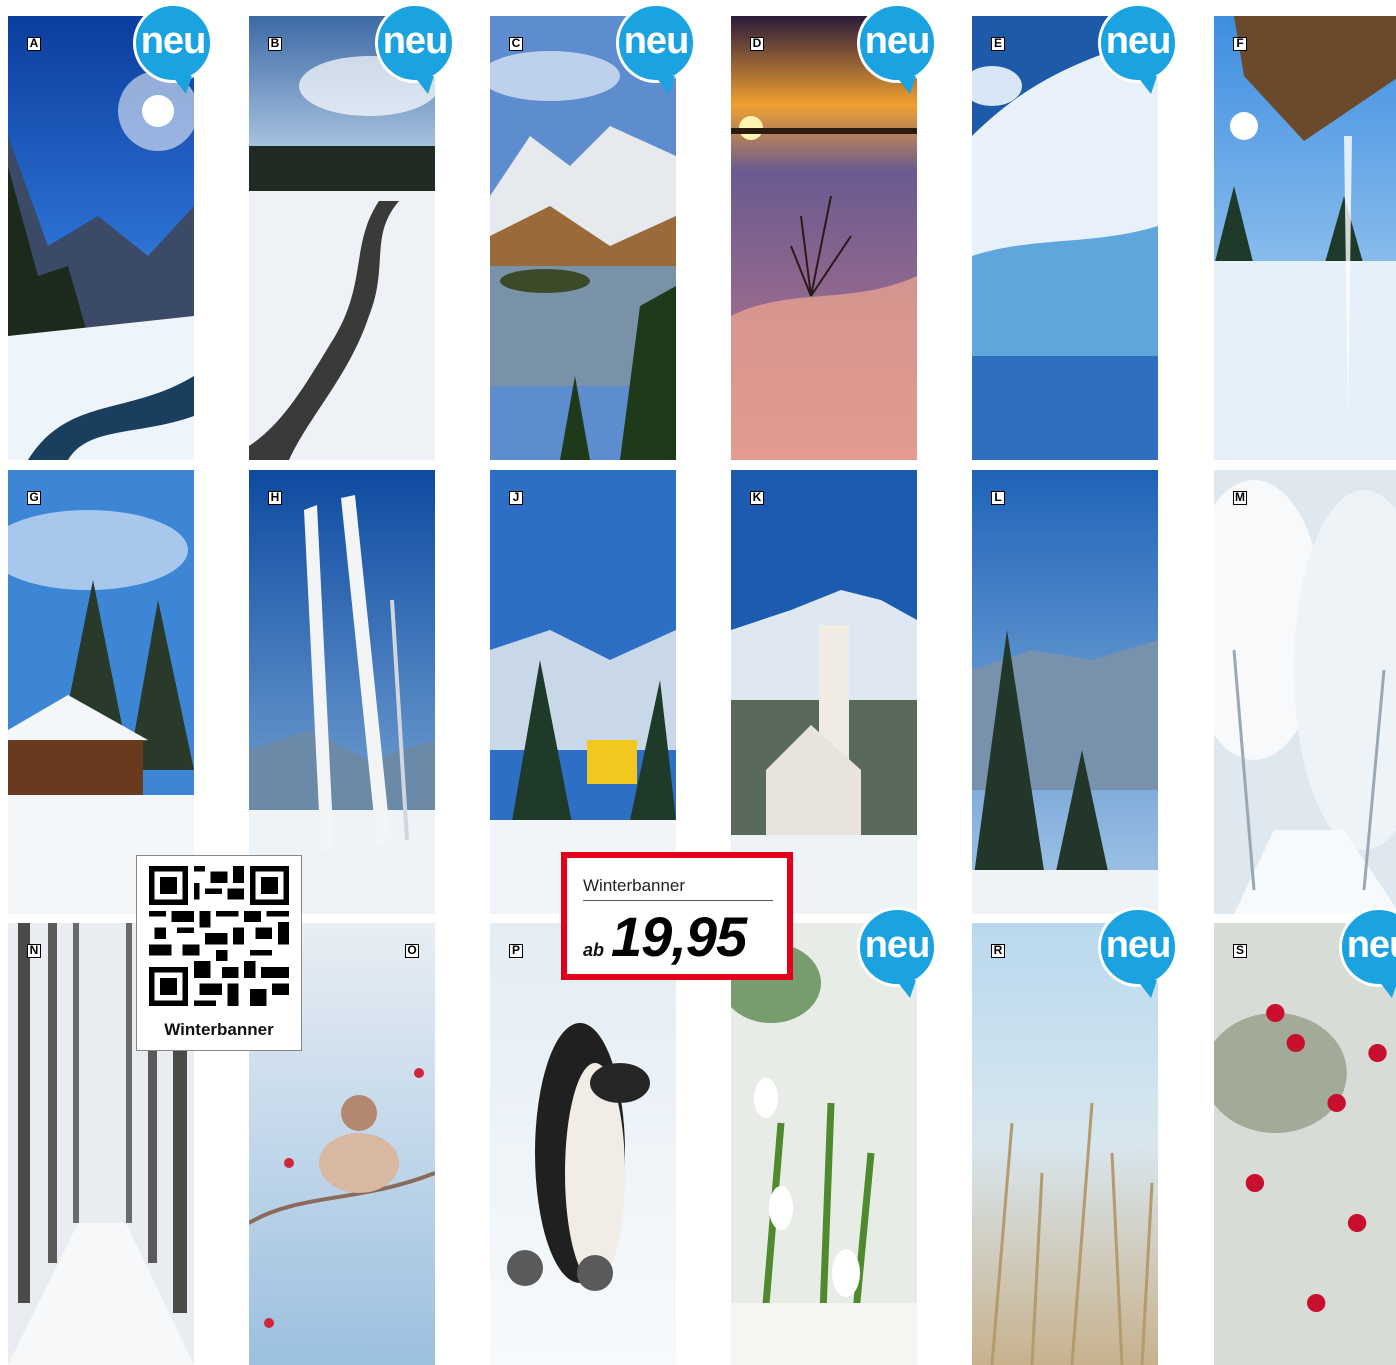 This screenshot has height=1365, width=1396. What do you see at coordinates (275, 498) in the screenshot?
I see `banner-letter: H` at bounding box center [275, 498].